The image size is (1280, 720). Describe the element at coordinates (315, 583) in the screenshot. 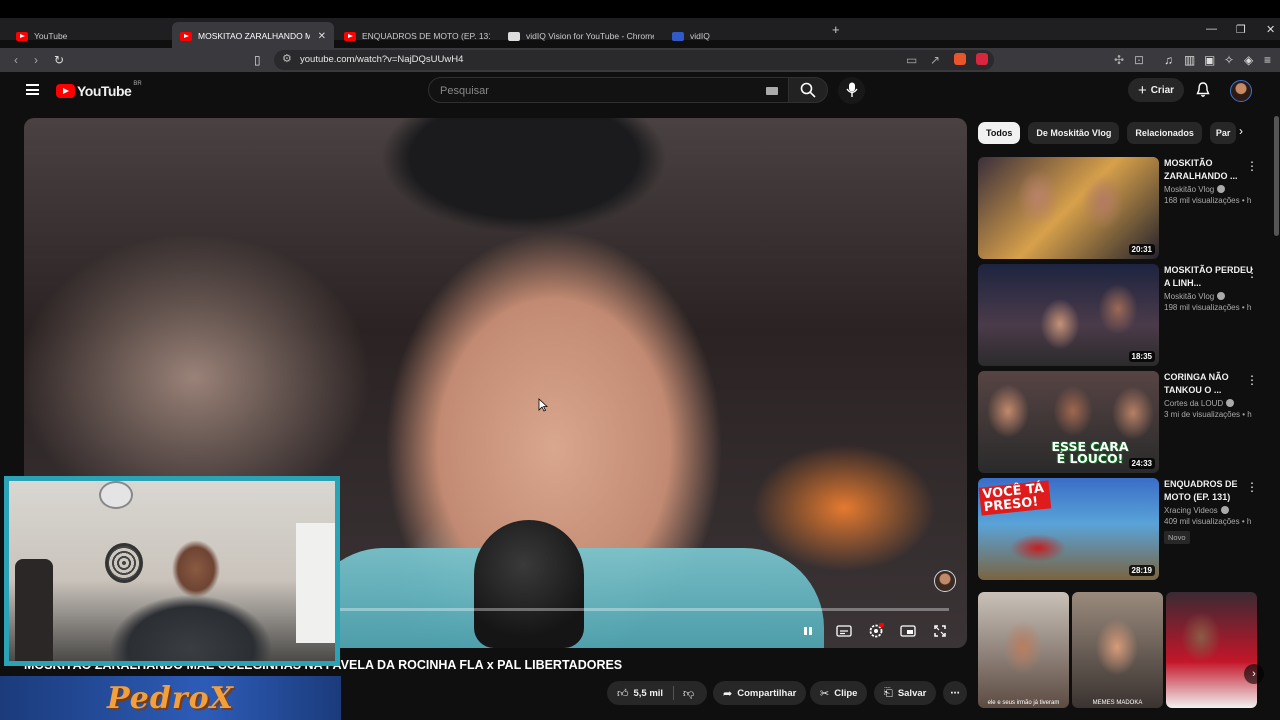

I see `window` at that location.